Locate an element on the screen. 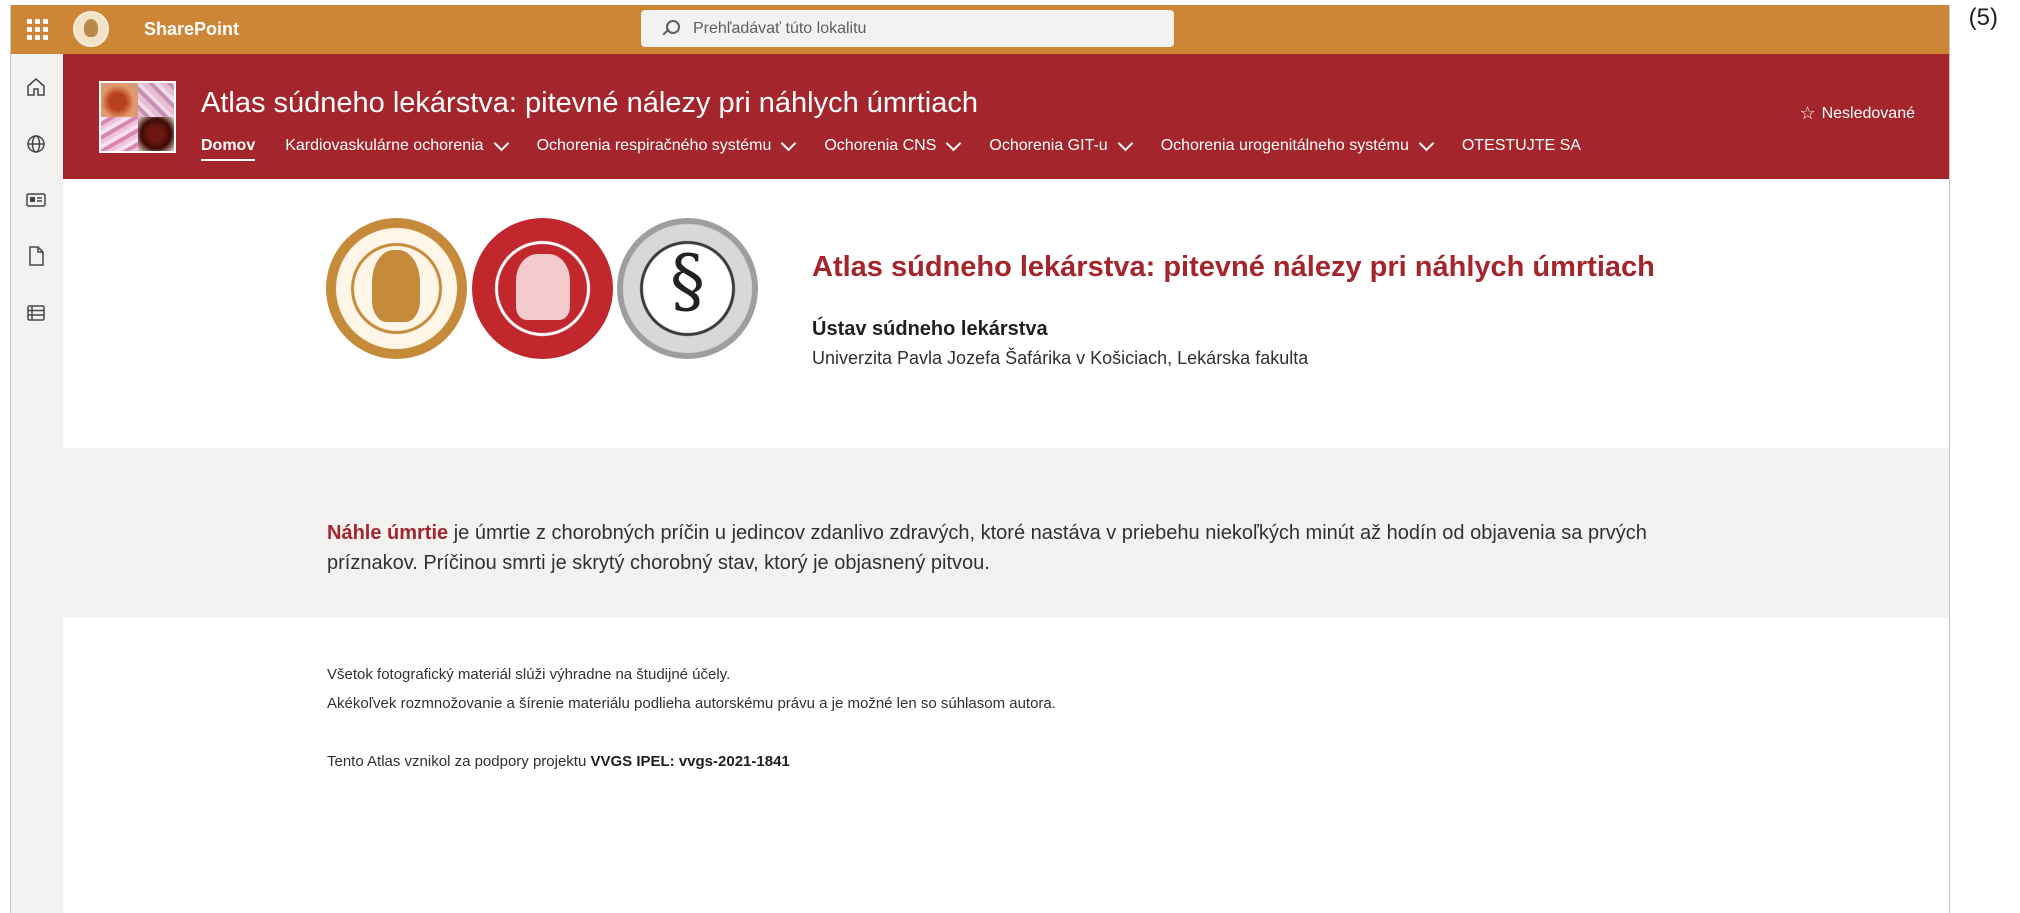  nav-item-cns: Ochorenia CNS is located at coordinates (893, 146).